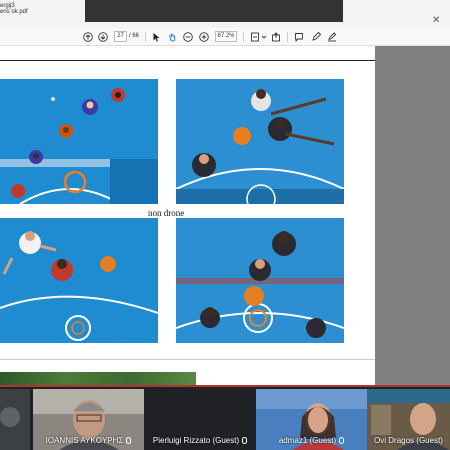 Image resolution: width=450 pixels, height=450 pixels. What do you see at coordinates (88, 419) in the screenshot?
I see `participant-tile-1: IOANNIS AYKOYPHΣ` at bounding box center [88, 419].